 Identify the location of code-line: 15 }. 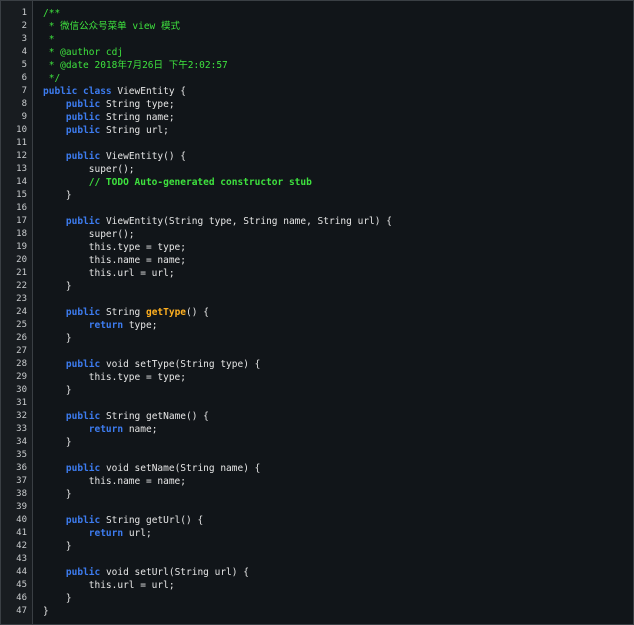
(317, 195).